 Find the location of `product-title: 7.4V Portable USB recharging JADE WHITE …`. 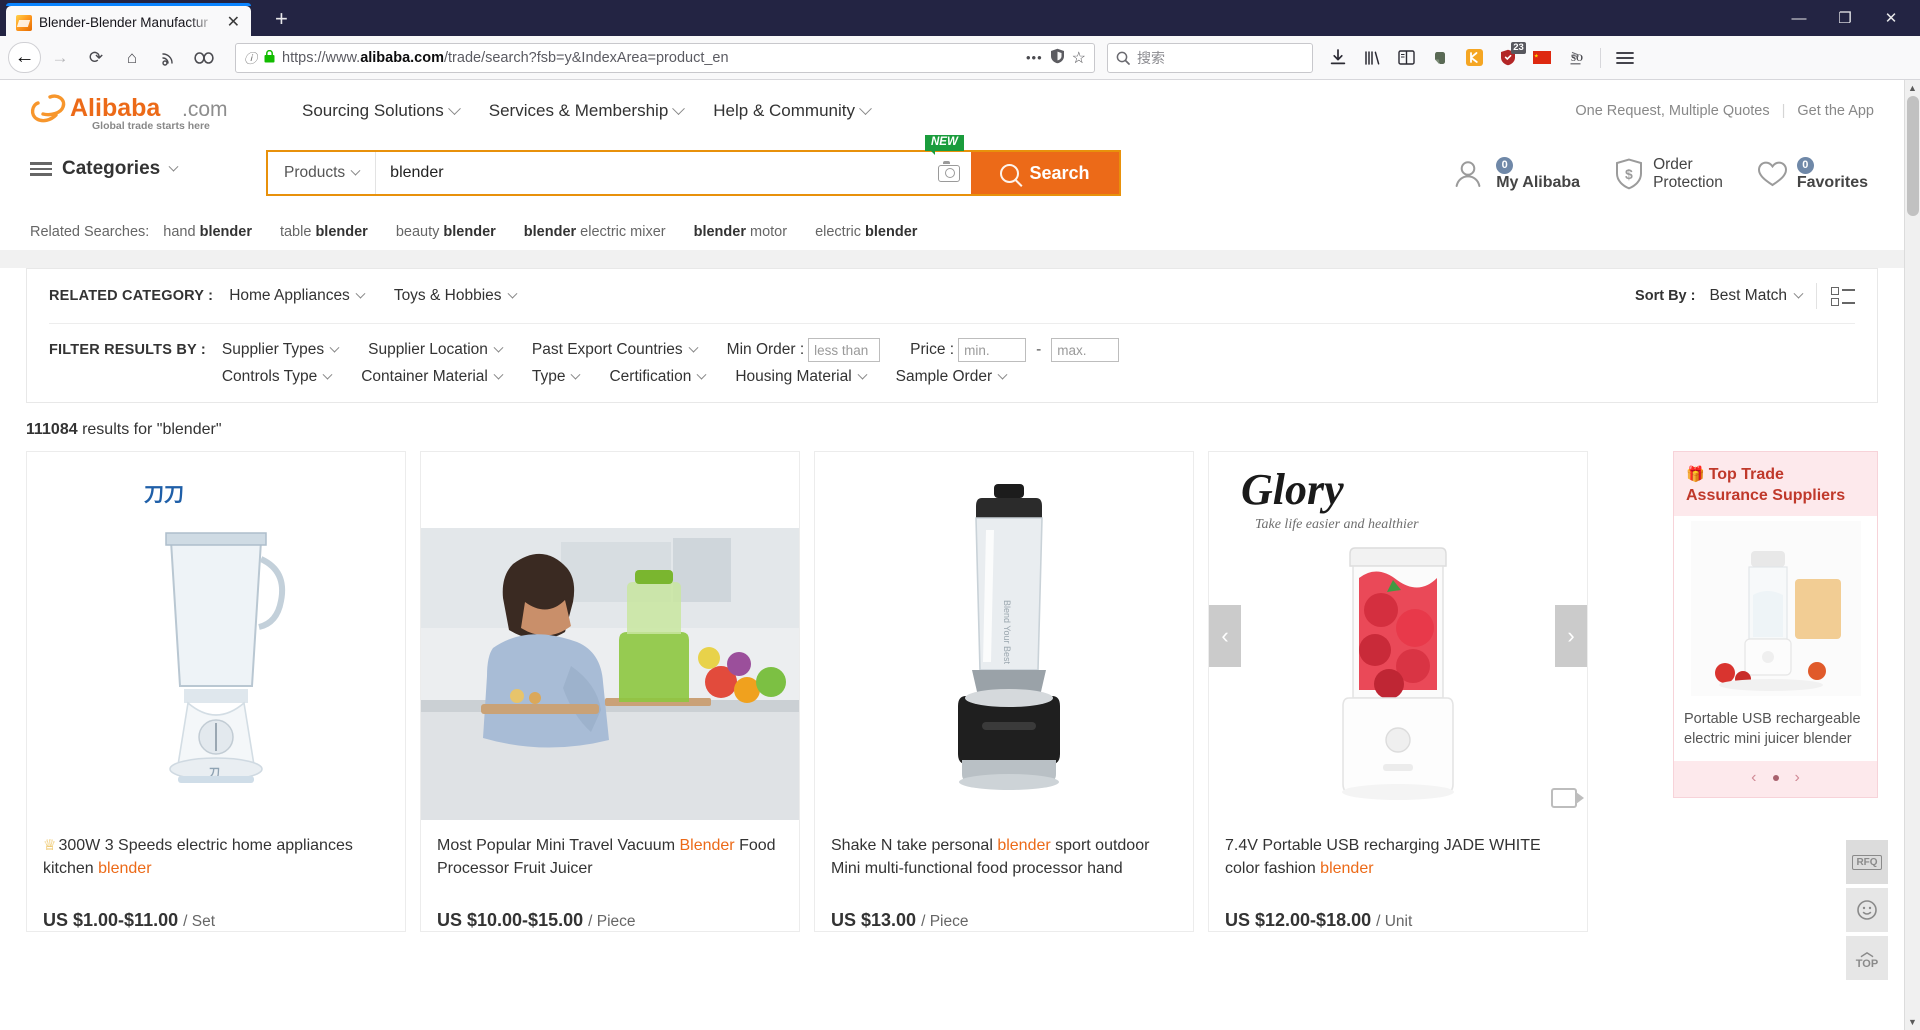

product-title: 7.4V Portable USB recharging JADE WHITE … is located at coordinates (1398, 857).